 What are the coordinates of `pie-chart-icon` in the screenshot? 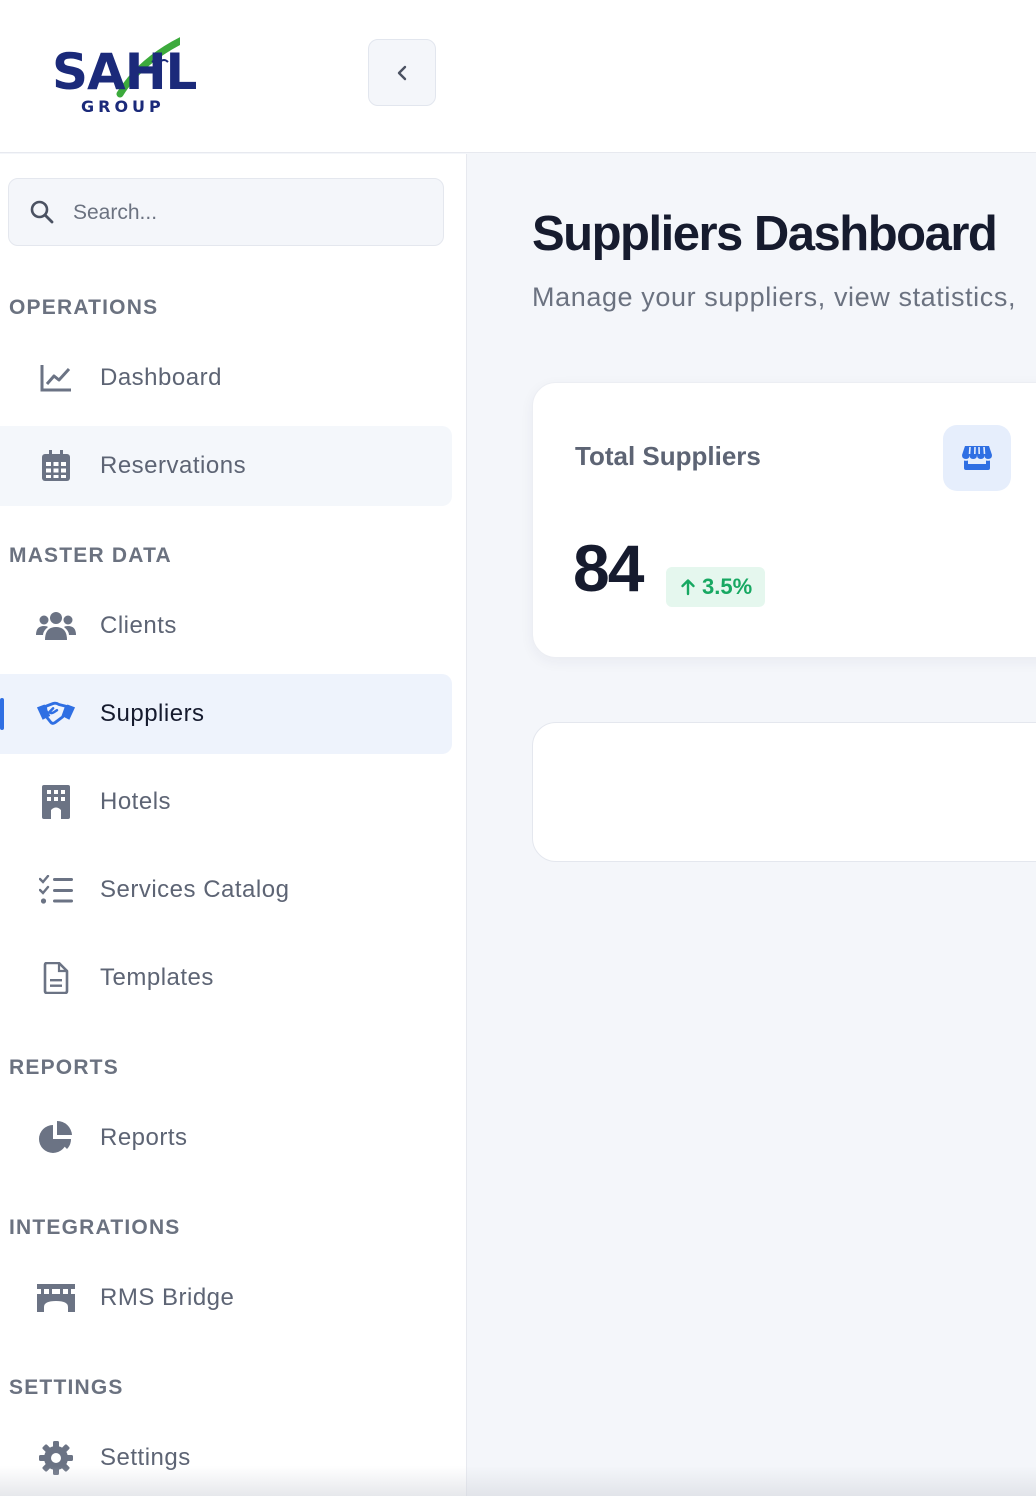 It's located at (56, 1138).